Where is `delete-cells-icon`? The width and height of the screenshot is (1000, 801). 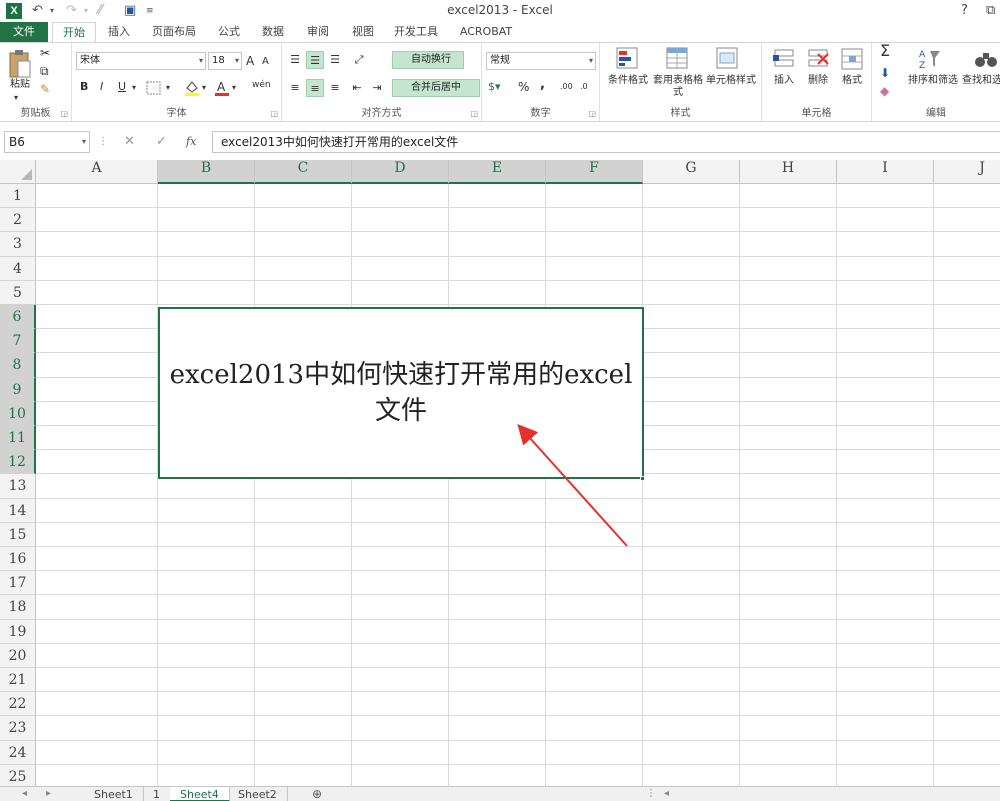
delete-cells-icon is located at coordinates (818, 59).